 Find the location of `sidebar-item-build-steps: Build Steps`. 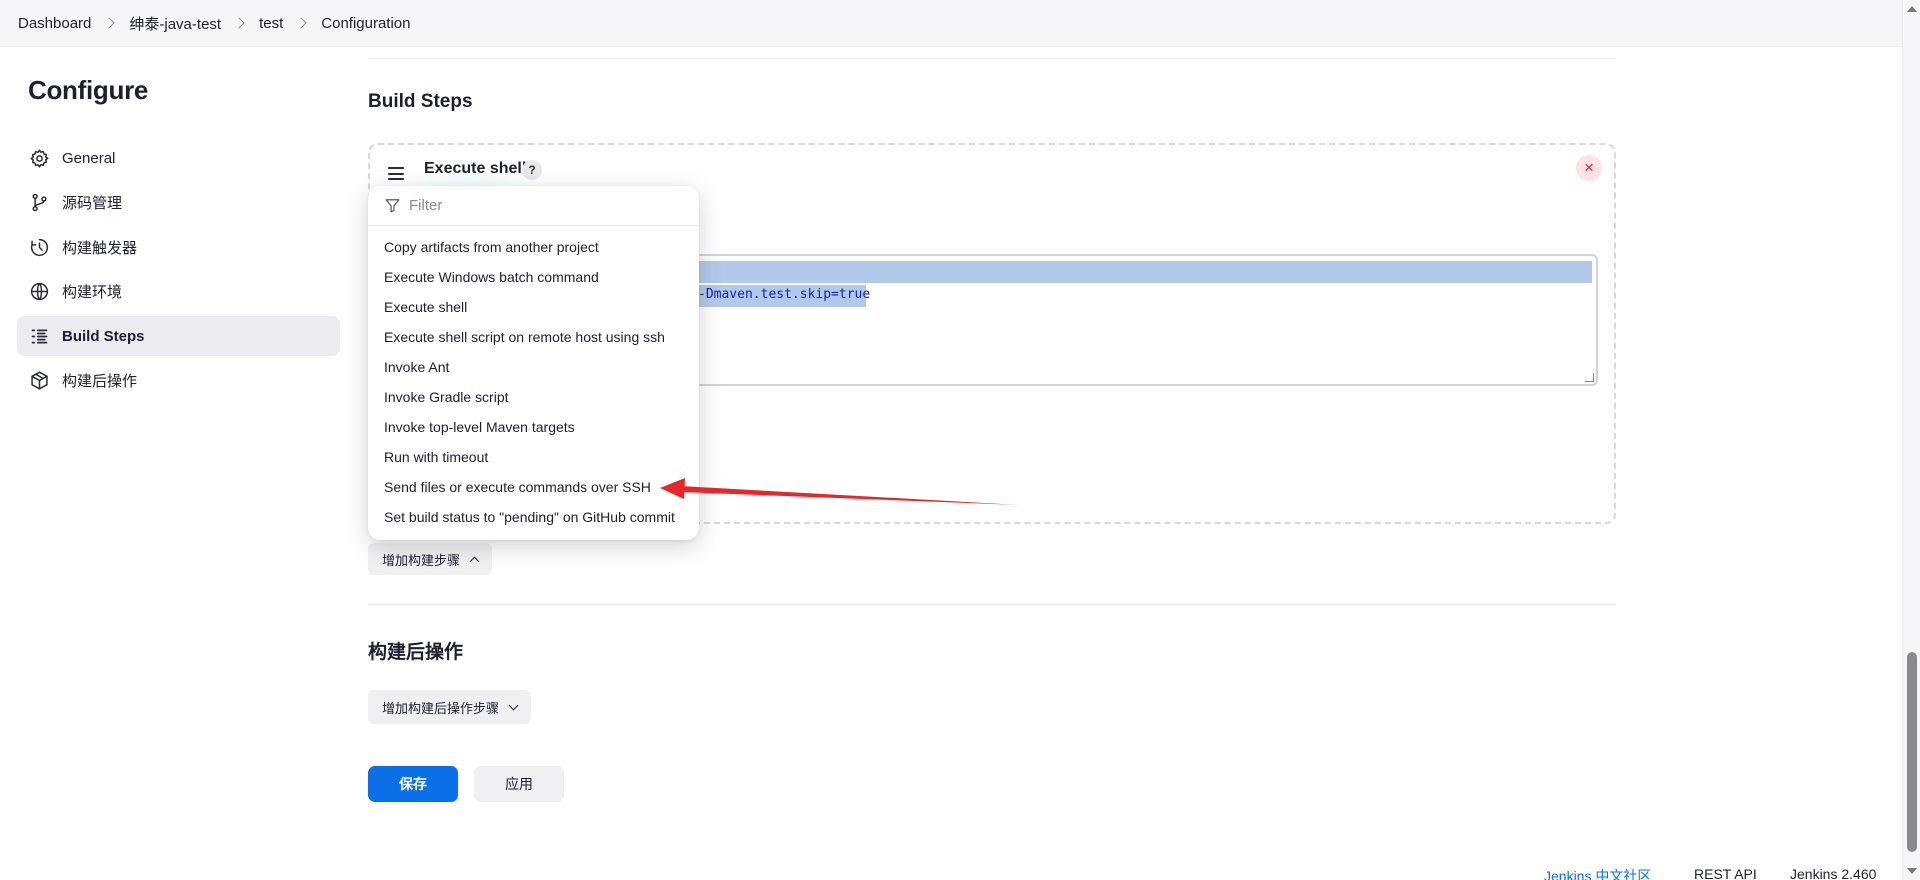

sidebar-item-build-steps: Build Steps is located at coordinates (178, 336).